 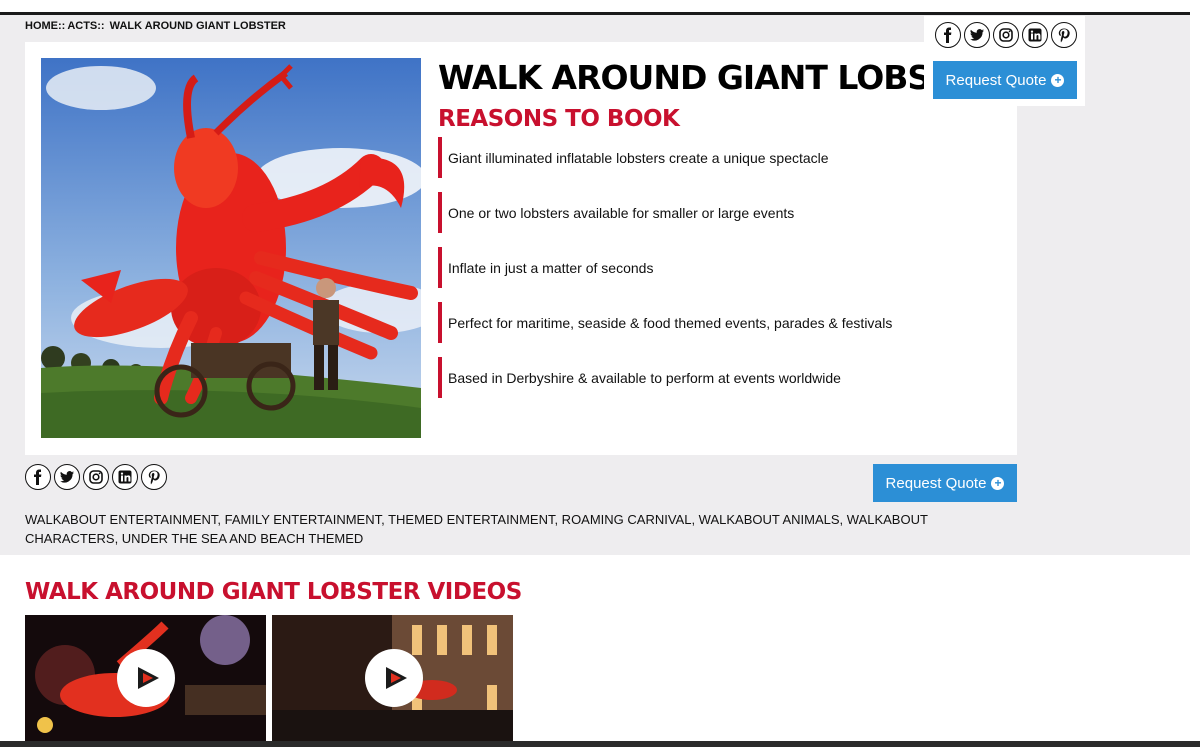 I want to click on breadcrumb: HOME:: ACTS:: WALK AROUND GIANT LOBSTER, so click(x=156, y=26).